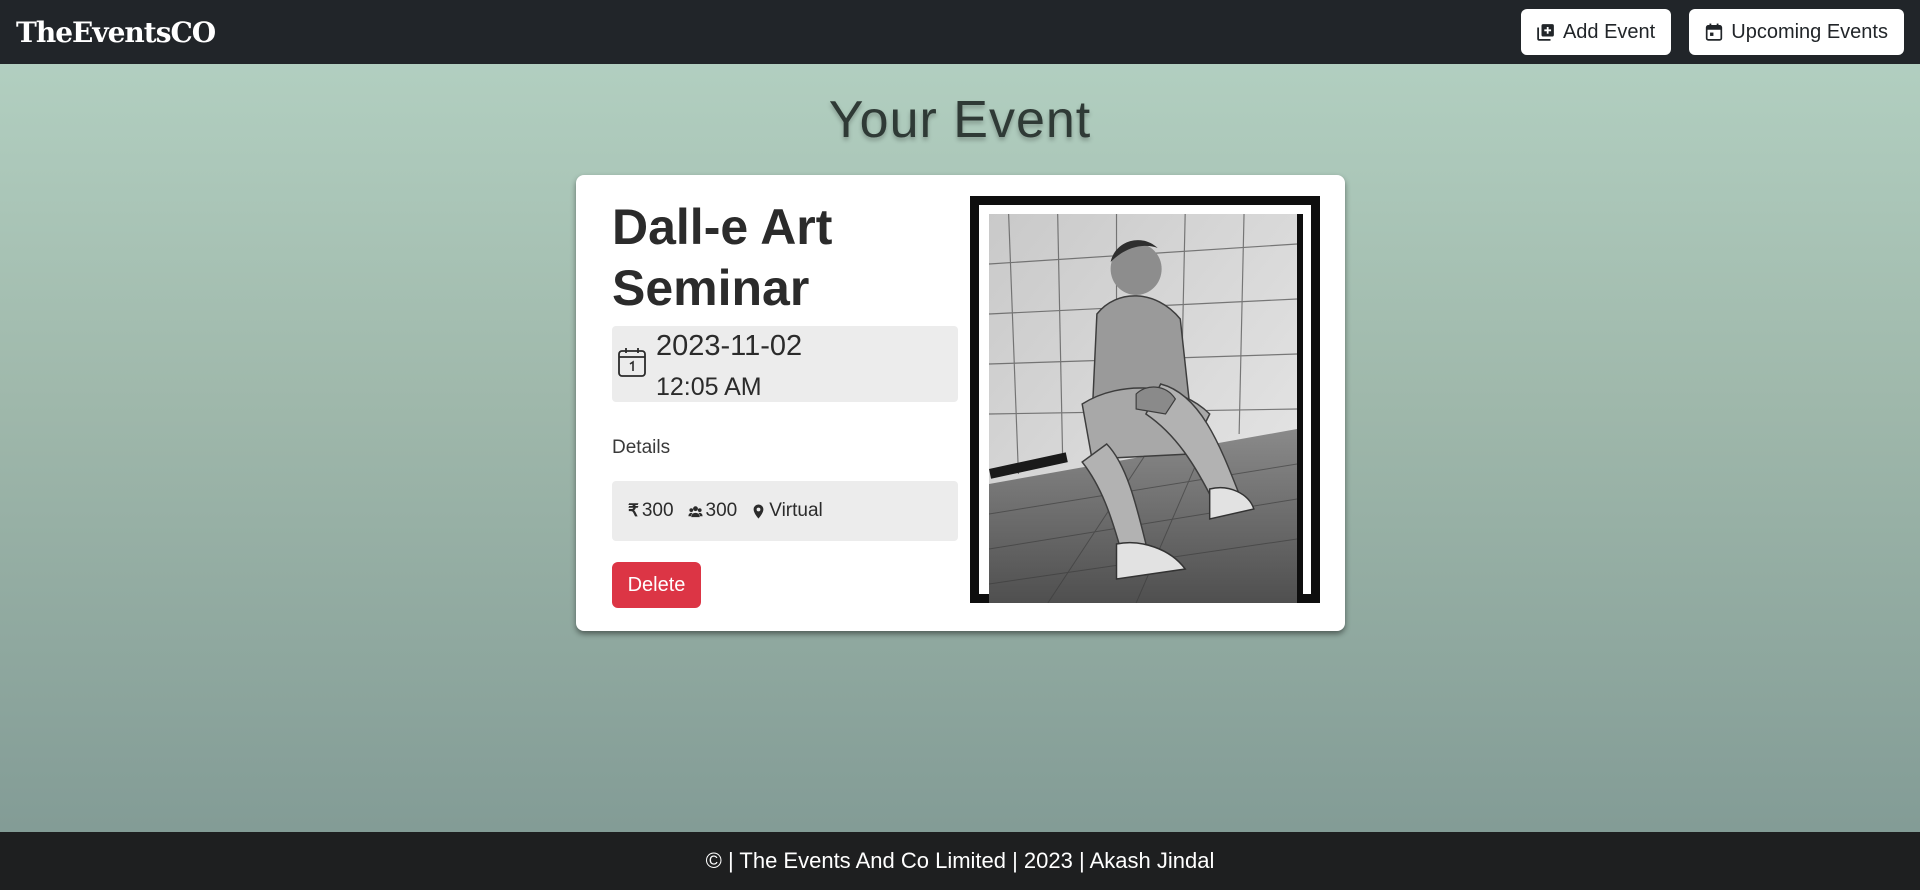  Describe the element at coordinates (709, 387) in the screenshot. I see `event-time: 12:05 AM` at that location.